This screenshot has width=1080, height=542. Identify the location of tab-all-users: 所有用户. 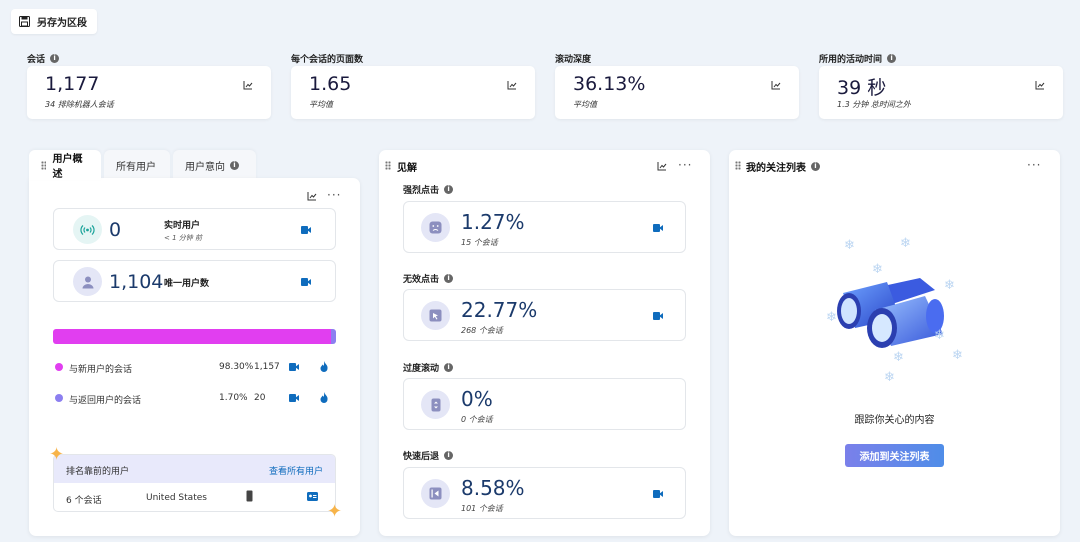
(137, 165).